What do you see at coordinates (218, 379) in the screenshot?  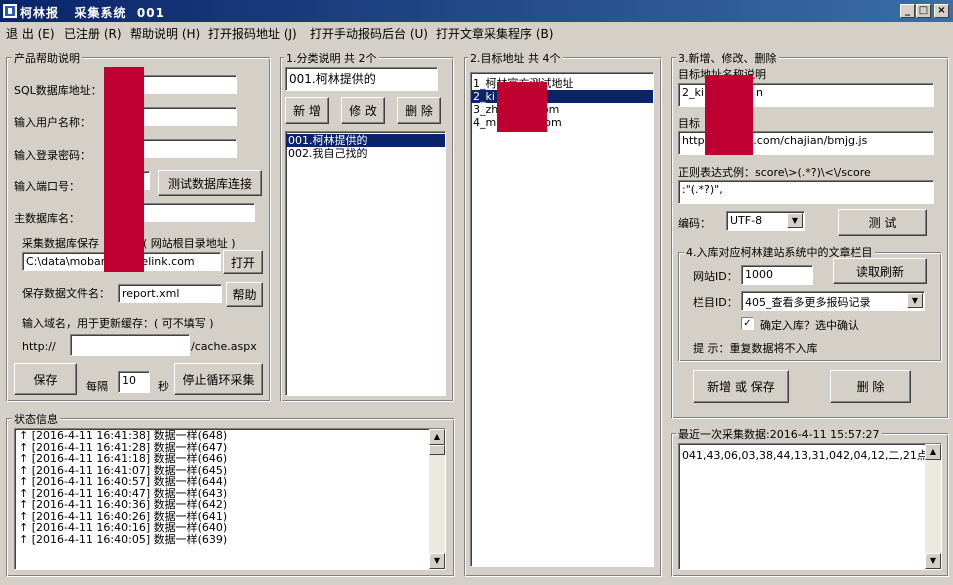 I see `stop-loop-button: 停止循环采集` at bounding box center [218, 379].